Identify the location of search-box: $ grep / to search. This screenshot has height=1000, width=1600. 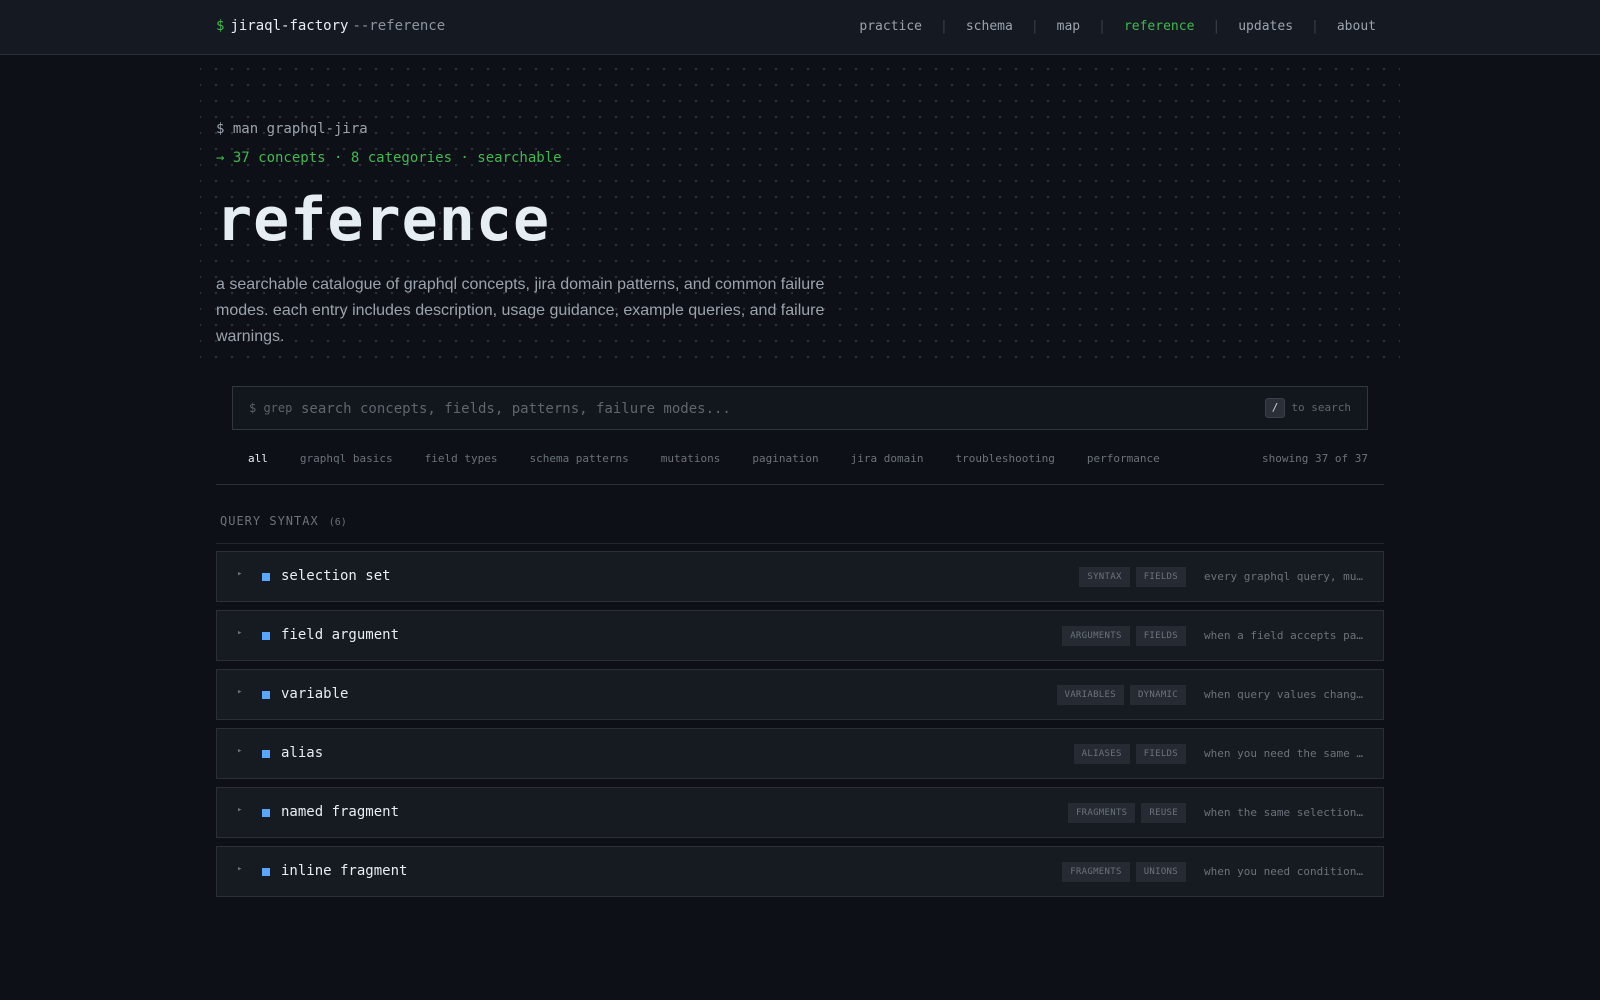
(800, 408).